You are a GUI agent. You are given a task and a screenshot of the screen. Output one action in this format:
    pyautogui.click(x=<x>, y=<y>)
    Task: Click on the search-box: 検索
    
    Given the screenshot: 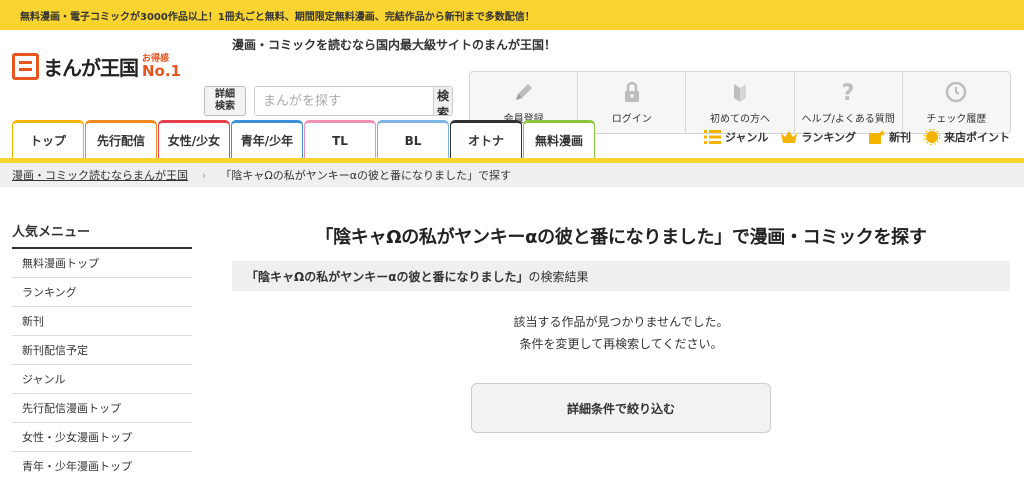 What is the action you would take?
    pyautogui.click(x=353, y=101)
    